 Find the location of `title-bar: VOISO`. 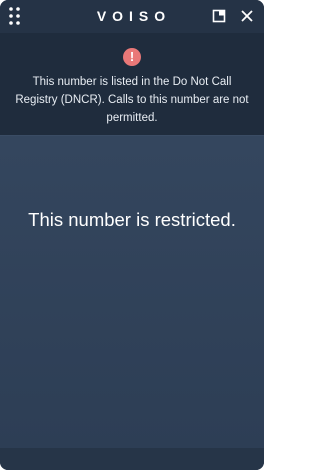

title-bar: VOISO is located at coordinates (132, 16).